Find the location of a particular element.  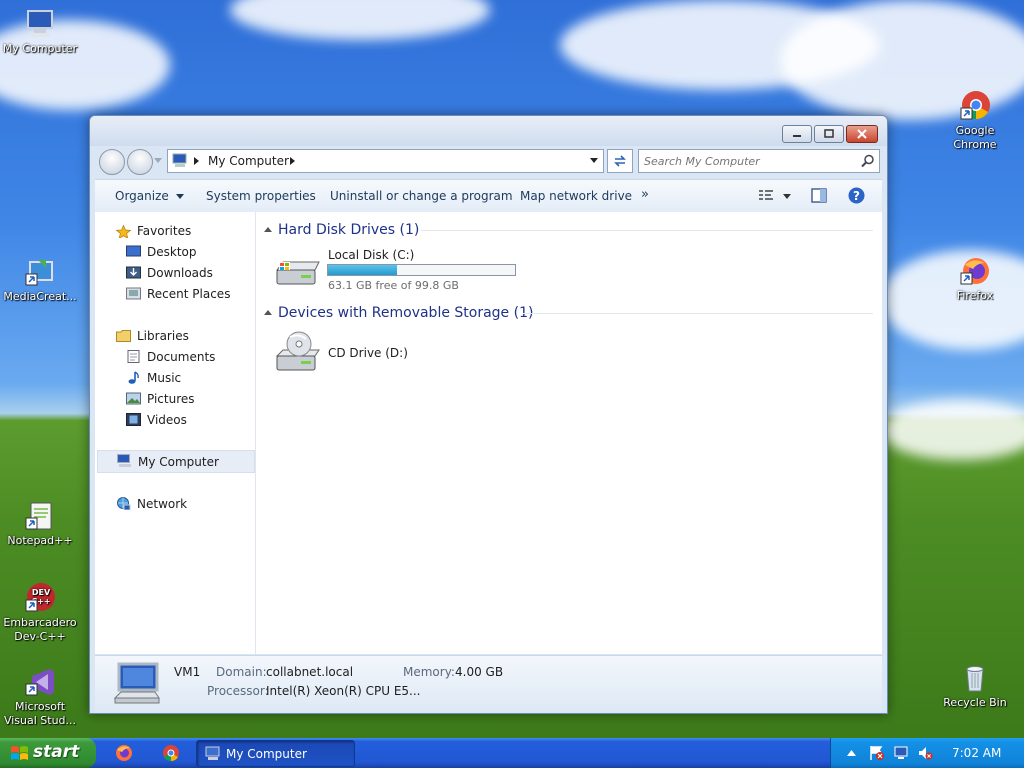

nav-favorites: Favorites is located at coordinates (164, 231).